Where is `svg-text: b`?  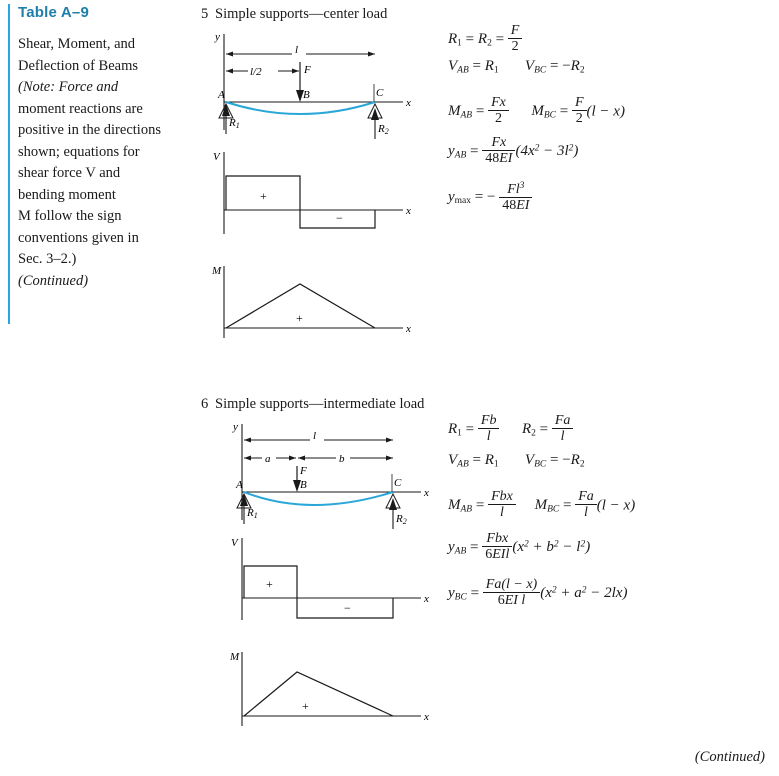 svg-text: b is located at coordinates (342, 459).